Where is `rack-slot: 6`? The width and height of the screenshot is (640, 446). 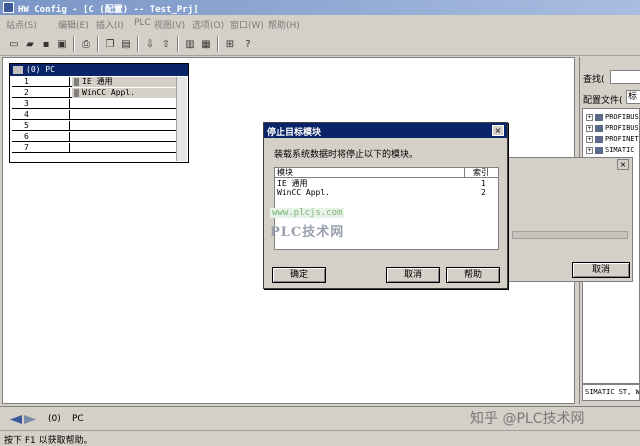 rack-slot: 6 is located at coordinates (41, 137).